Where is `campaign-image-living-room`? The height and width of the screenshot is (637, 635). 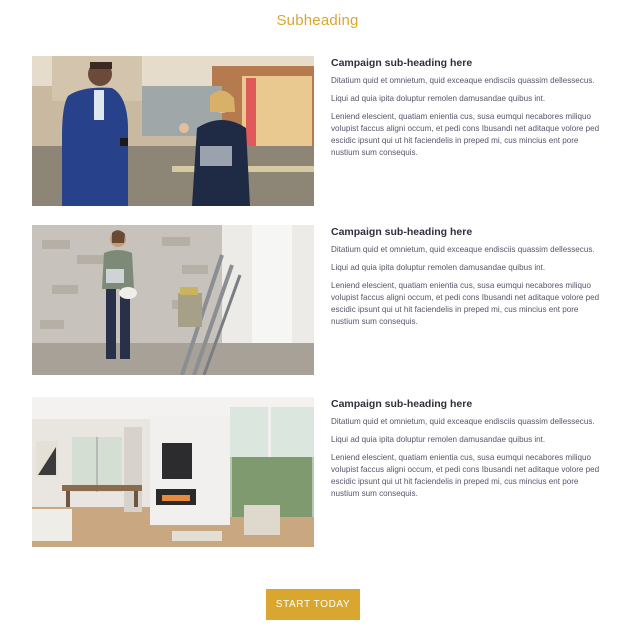 campaign-image-living-room is located at coordinates (173, 472).